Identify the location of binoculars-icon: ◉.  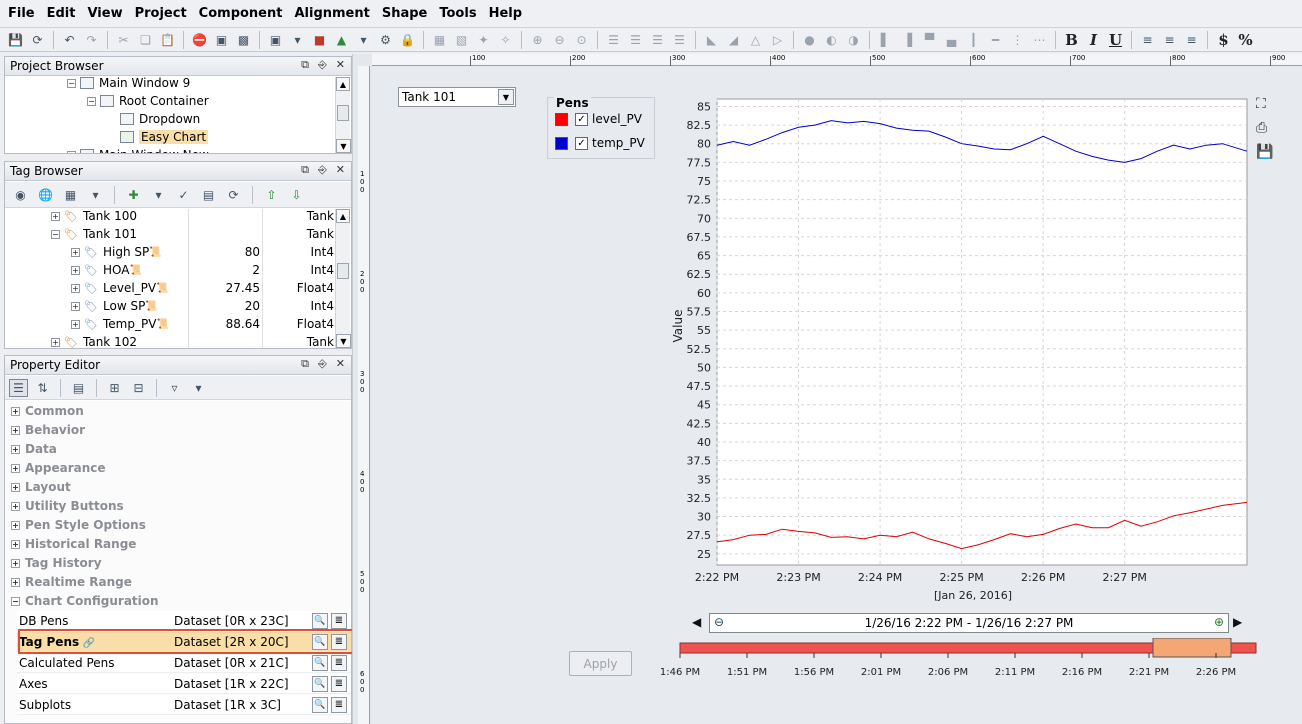
(20, 195).